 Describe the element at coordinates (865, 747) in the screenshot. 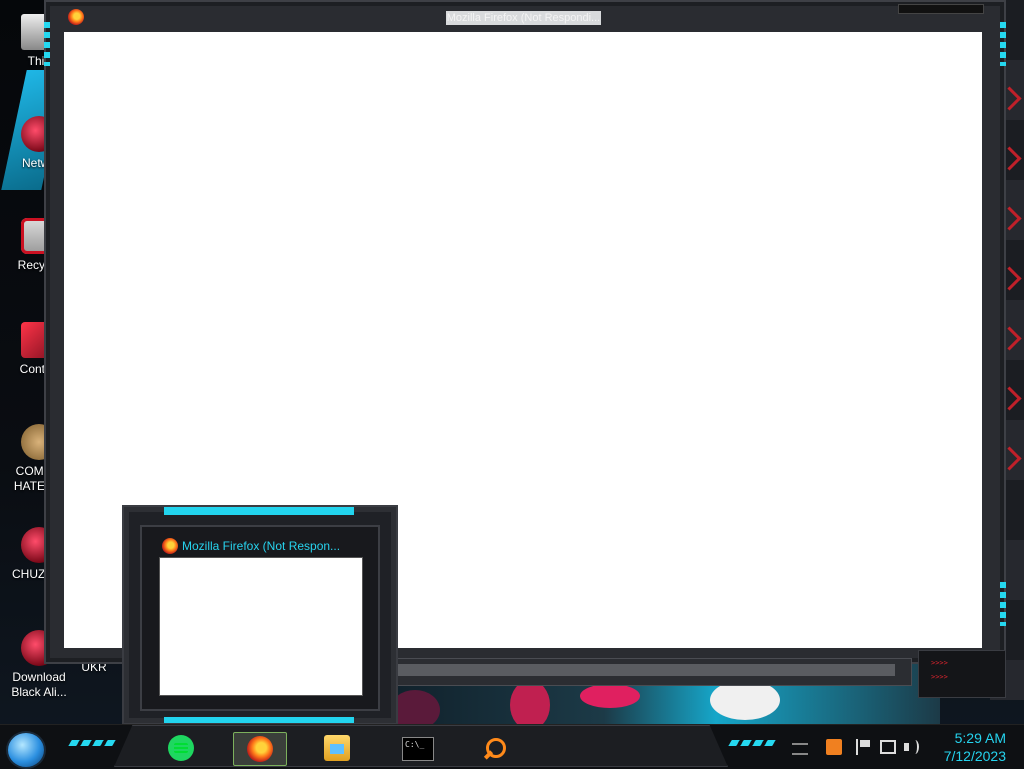

I see `flag-icon` at that location.